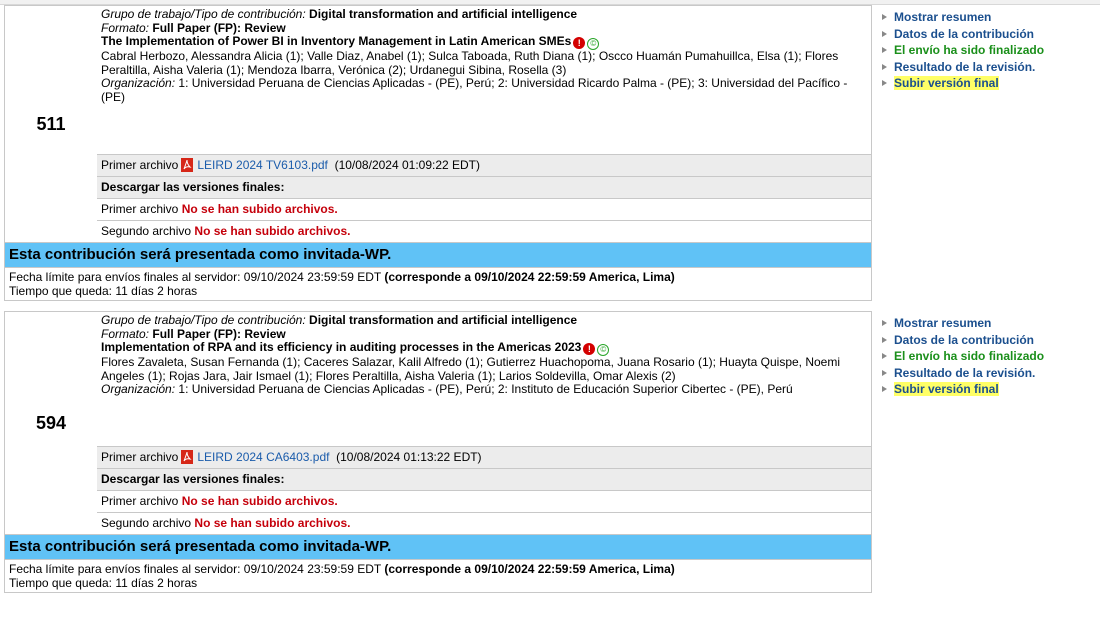  I want to click on file-link: LEIRD 2024 TV6103.pdf, so click(262, 165).